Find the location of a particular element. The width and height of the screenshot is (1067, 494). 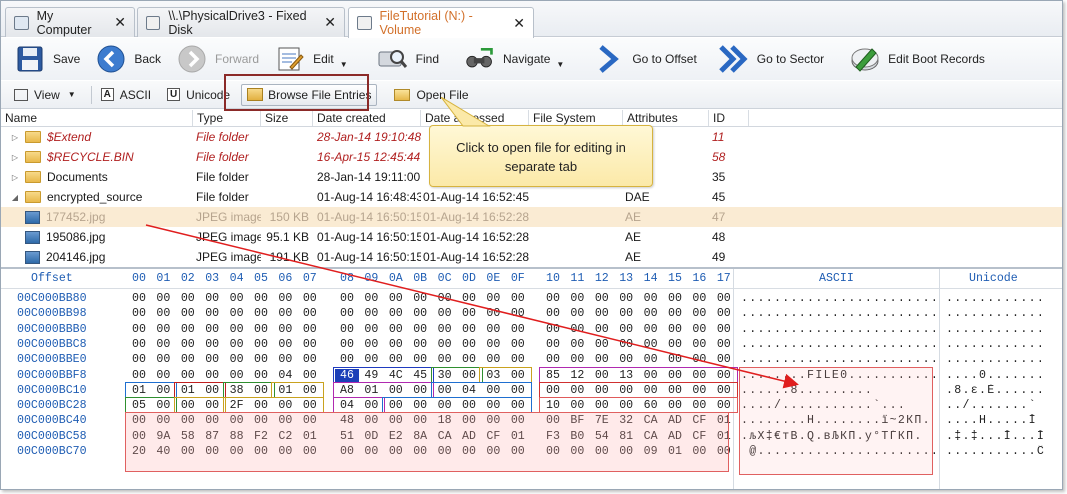

save-button: Save is located at coordinates (47, 59).